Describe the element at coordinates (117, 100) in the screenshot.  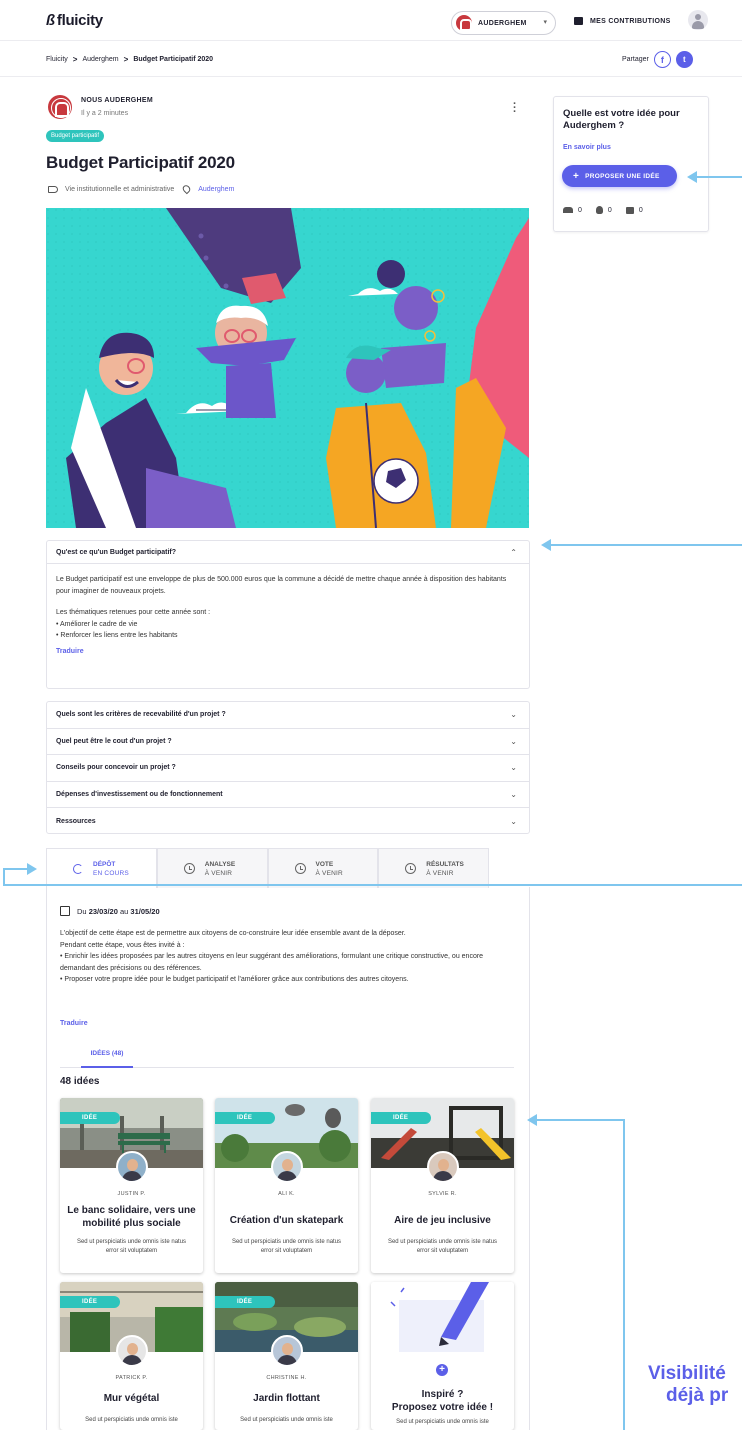
I see `author-name: NOUS AUDERGHEM` at that location.